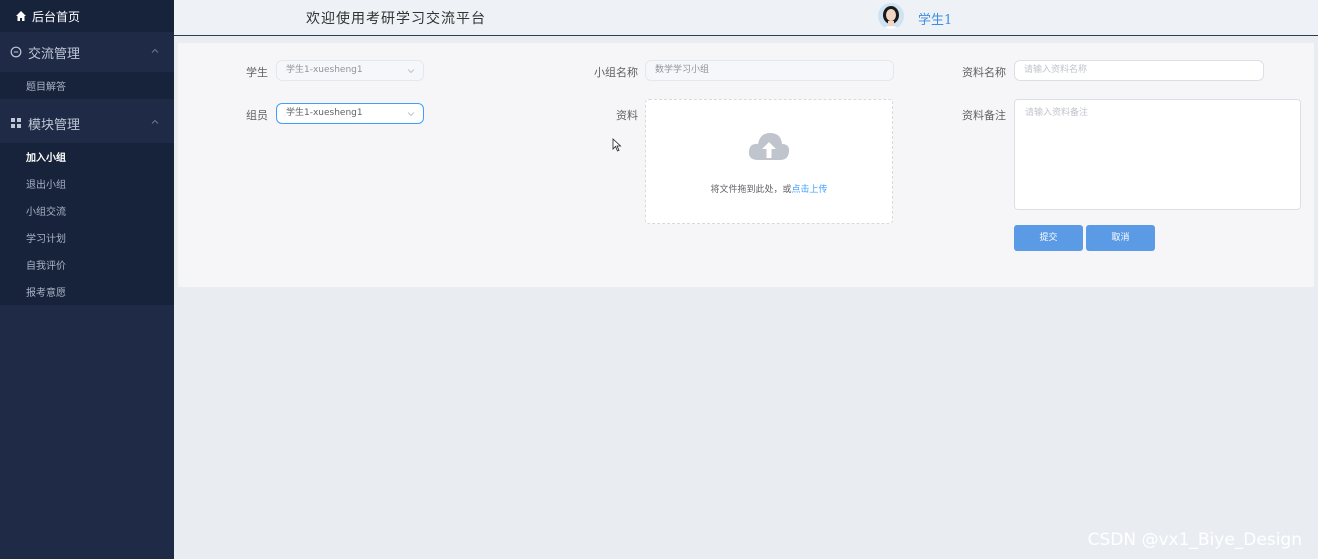 This screenshot has width=1318, height=559. Describe the element at coordinates (769, 70) in the screenshot. I see `group-name-input: 数学学习小组` at that location.